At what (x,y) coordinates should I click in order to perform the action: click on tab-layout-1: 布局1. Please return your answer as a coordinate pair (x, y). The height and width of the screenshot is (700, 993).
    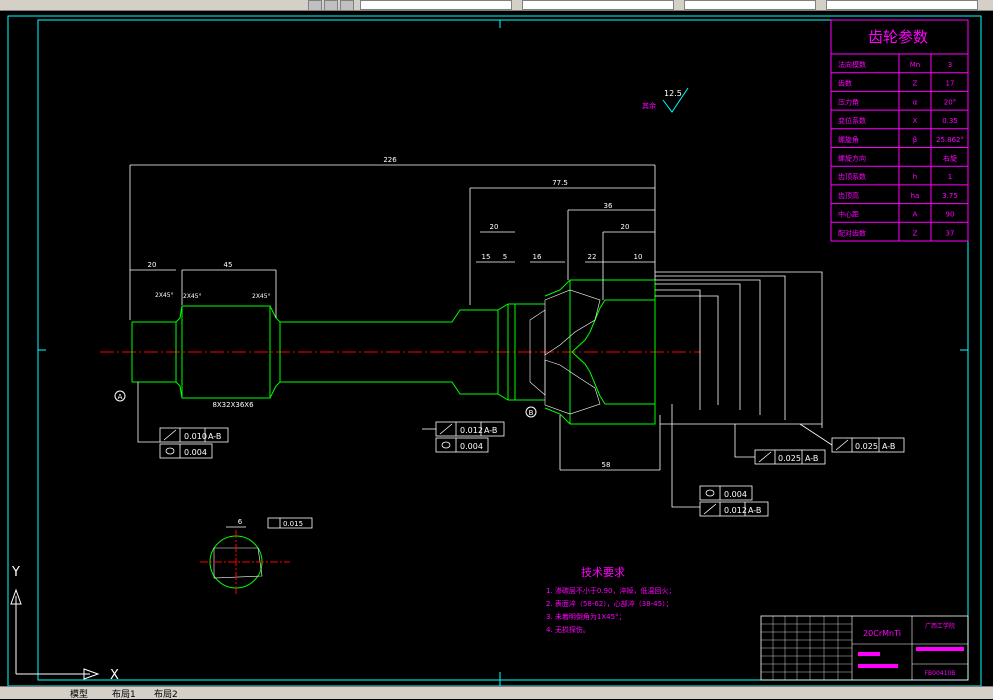
    Looking at the image, I should click on (124, 693).